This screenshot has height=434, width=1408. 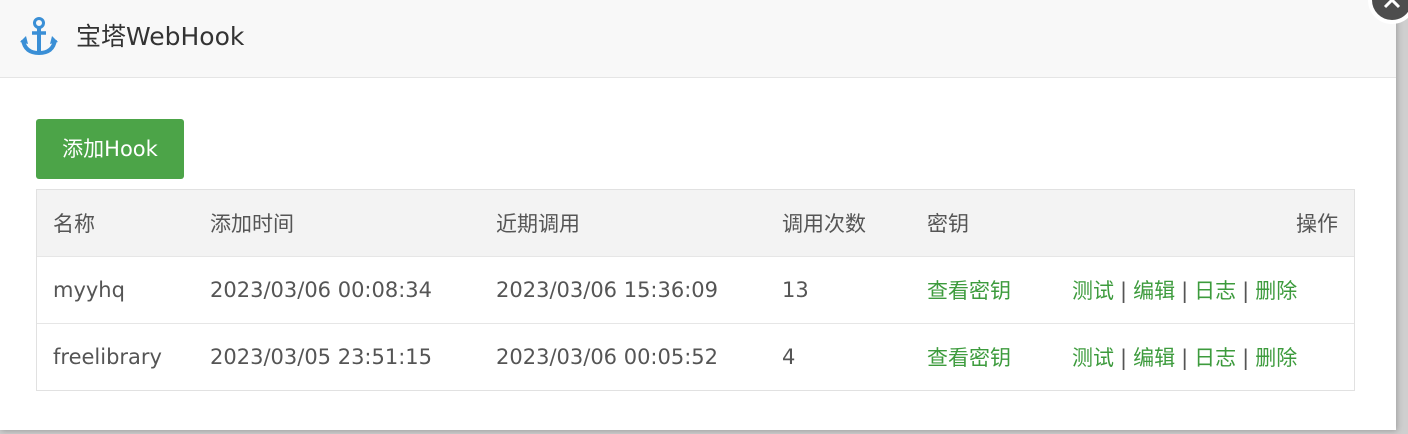 What do you see at coordinates (252, 223) in the screenshot?
I see `column-header-added: 添加时间` at bounding box center [252, 223].